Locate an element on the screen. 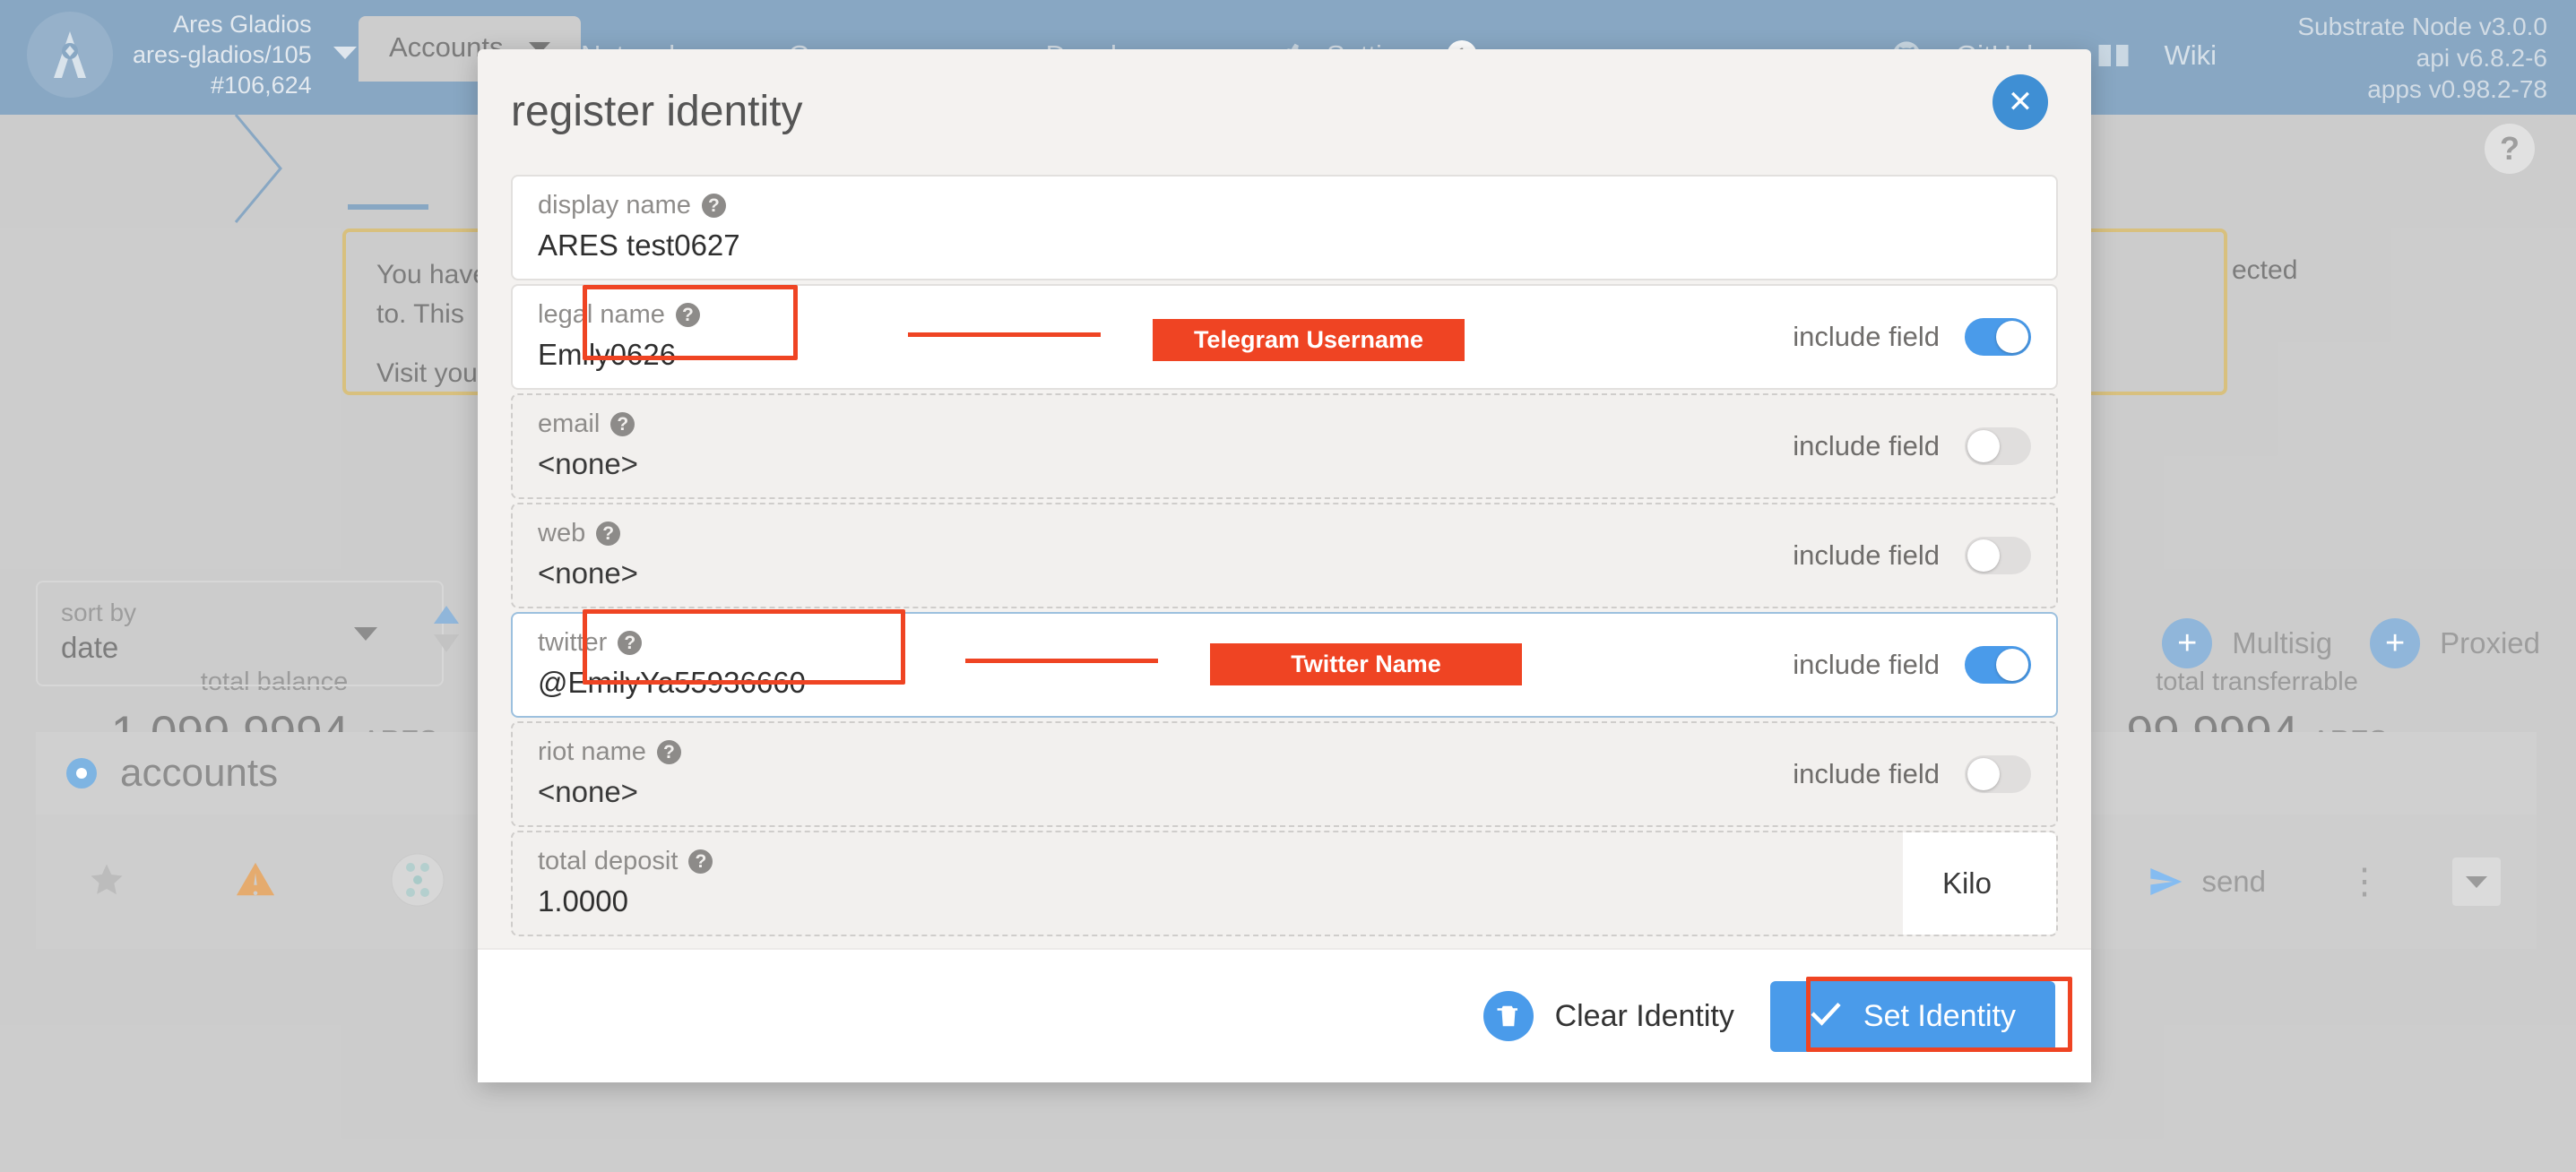 Image resolution: width=2576 pixels, height=1172 pixels. field-left: total deposit ? 1.0000 is located at coordinates (625, 883).